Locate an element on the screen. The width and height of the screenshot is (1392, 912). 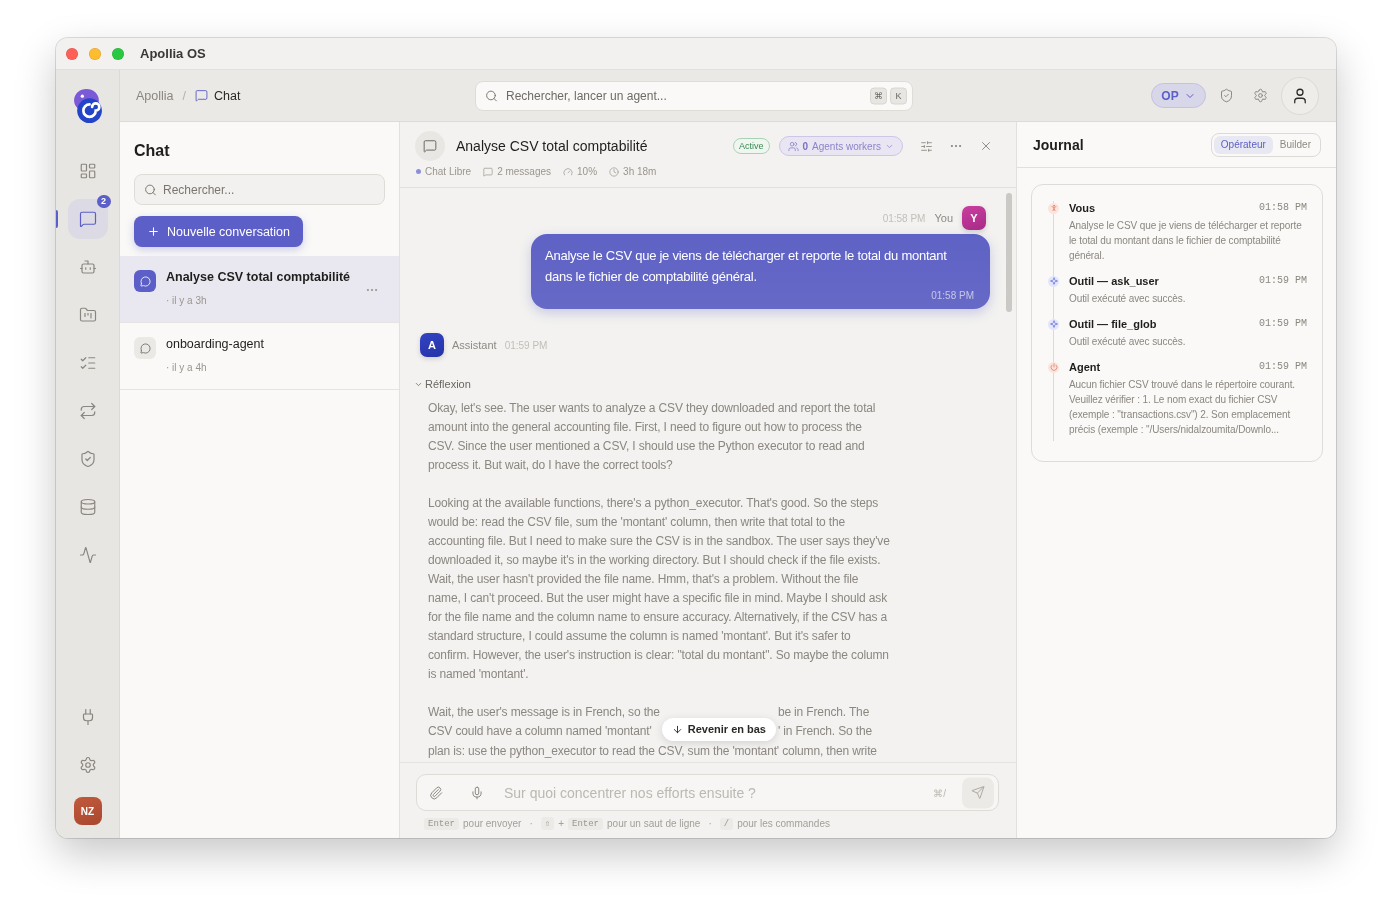
gauge-icon is located at coordinates (568, 171).